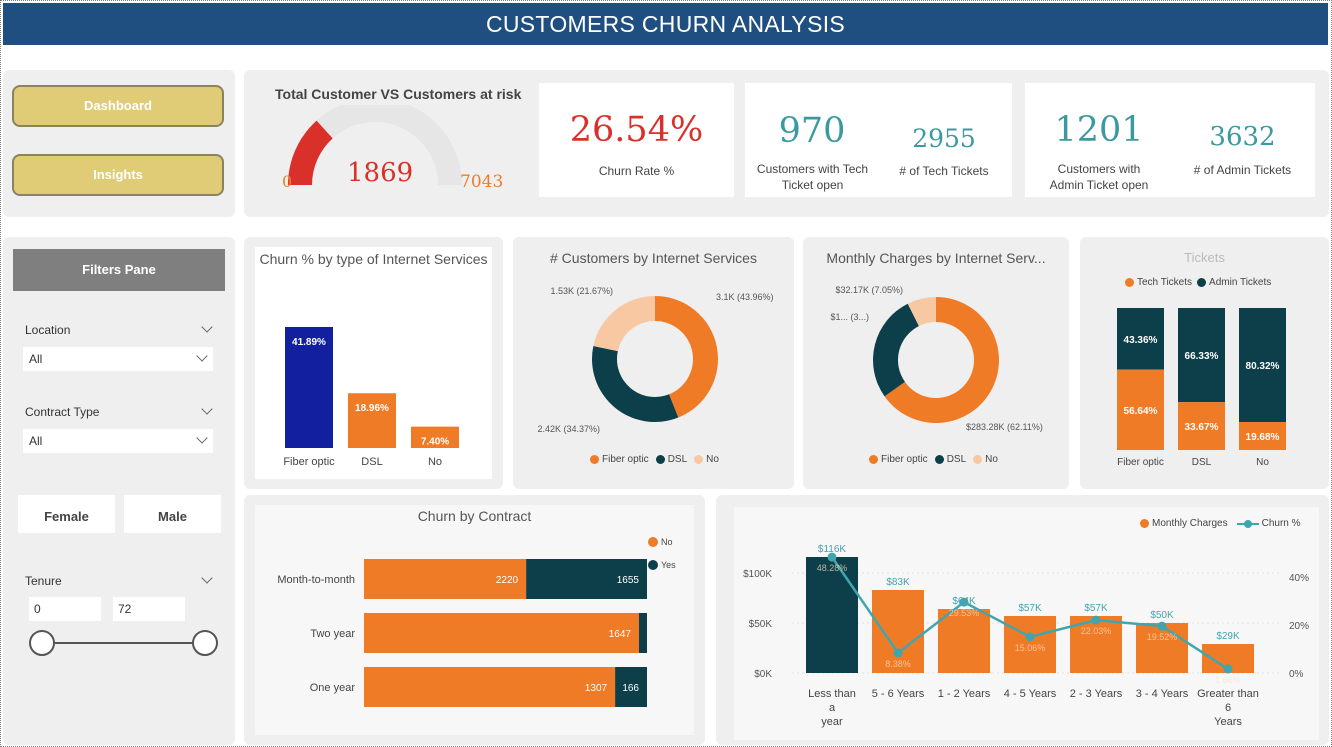 The image size is (1332, 747). Describe the element at coordinates (435, 442) in the screenshot. I see `bar-label-2: 7.40%` at that location.